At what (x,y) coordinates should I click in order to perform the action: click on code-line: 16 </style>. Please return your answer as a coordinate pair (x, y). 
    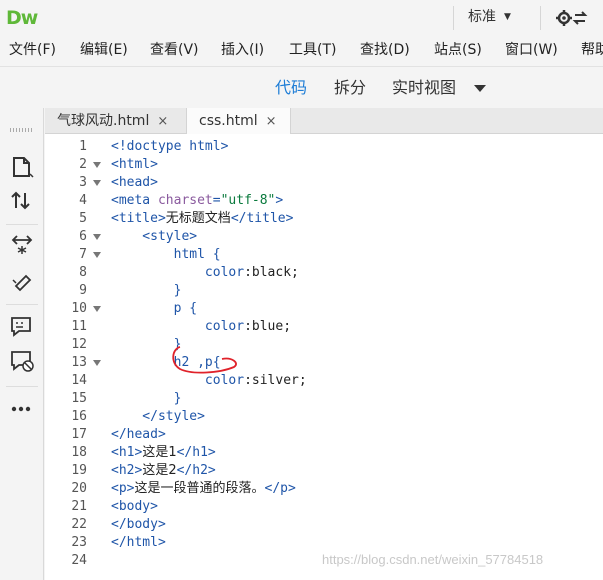
    Looking at the image, I should click on (324, 417).